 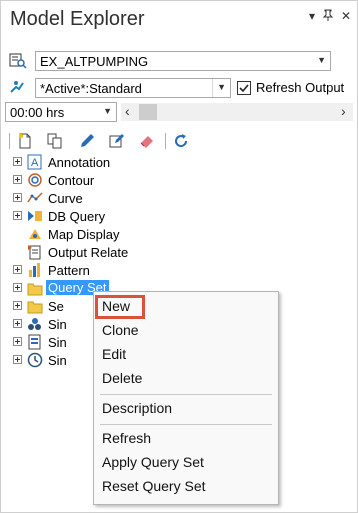 I want to click on simulation-time-icon, so click(x=35, y=360).